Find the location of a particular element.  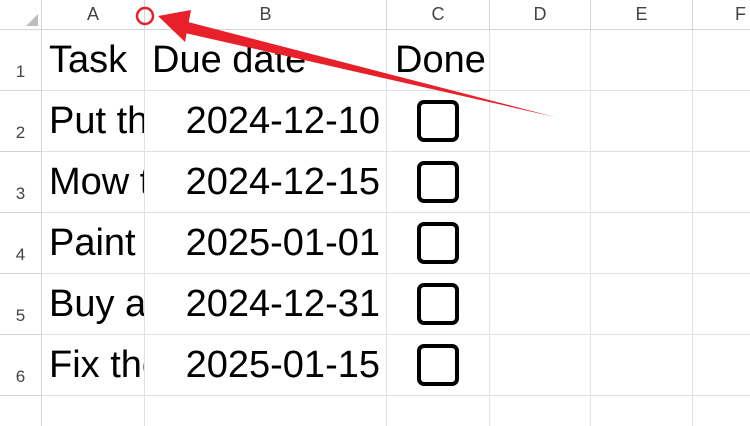

cell-c5 is located at coordinates (438, 304).